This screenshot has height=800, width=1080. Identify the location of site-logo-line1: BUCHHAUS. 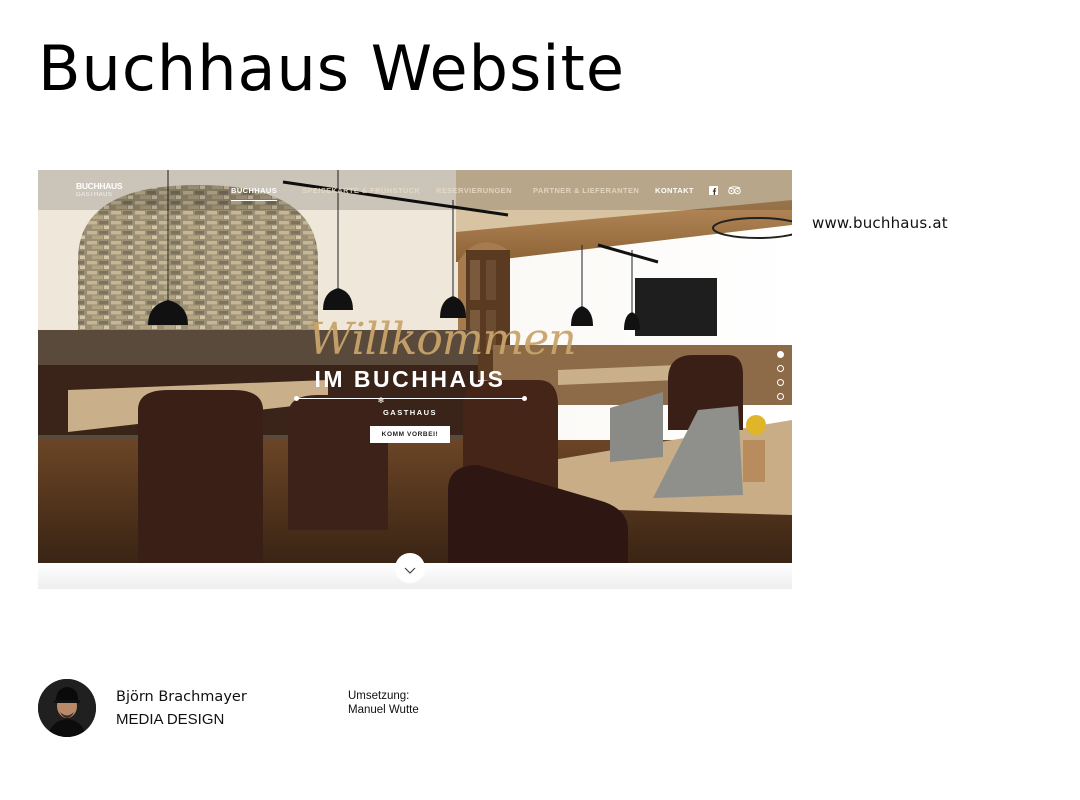
(99, 186).